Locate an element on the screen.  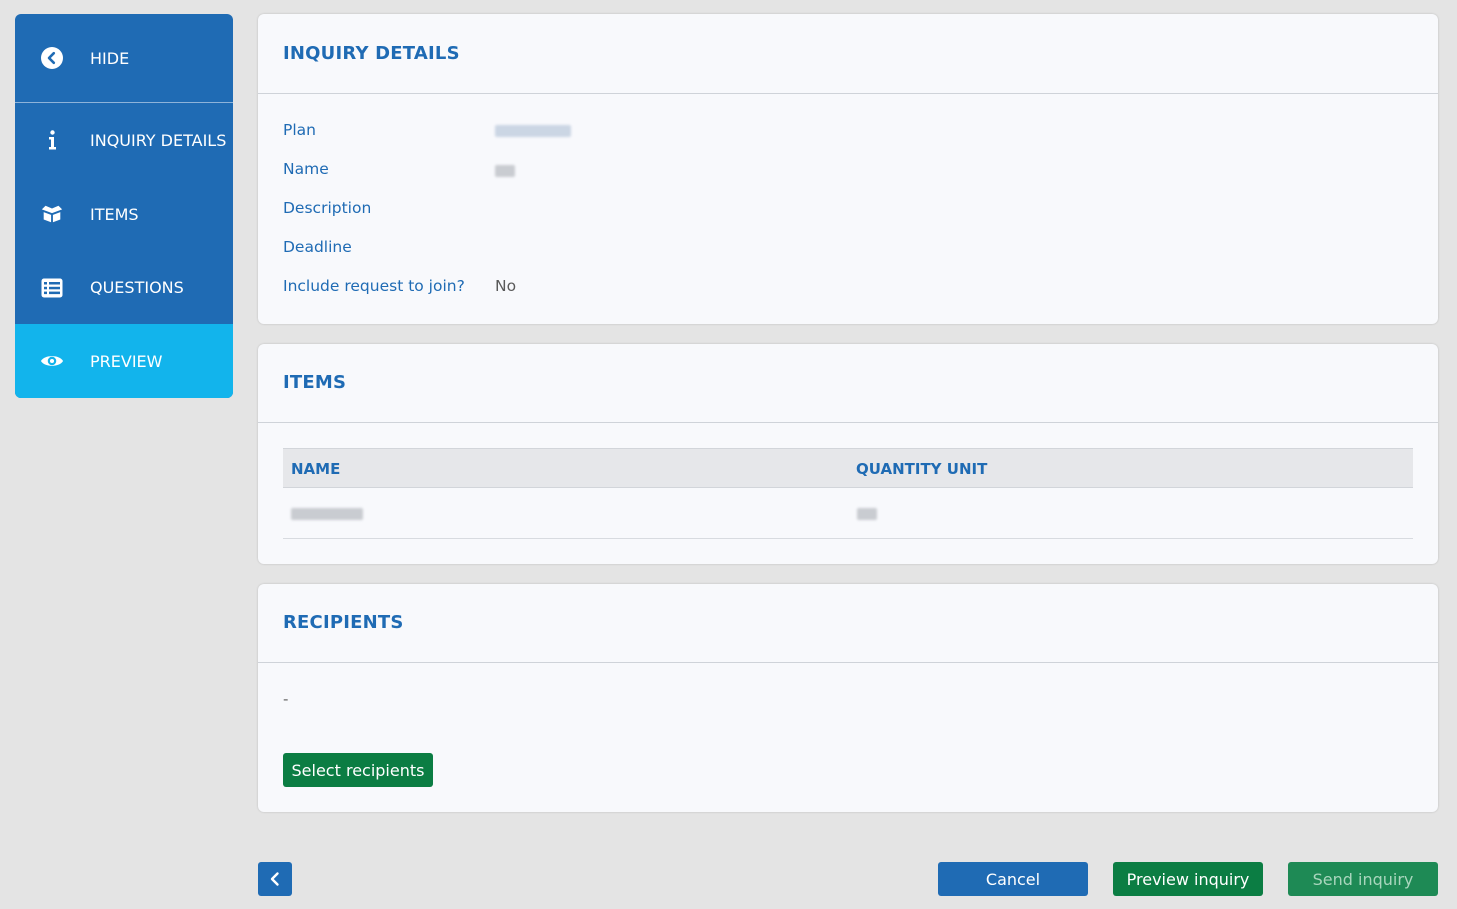
item-name-redacted is located at coordinates (327, 514).